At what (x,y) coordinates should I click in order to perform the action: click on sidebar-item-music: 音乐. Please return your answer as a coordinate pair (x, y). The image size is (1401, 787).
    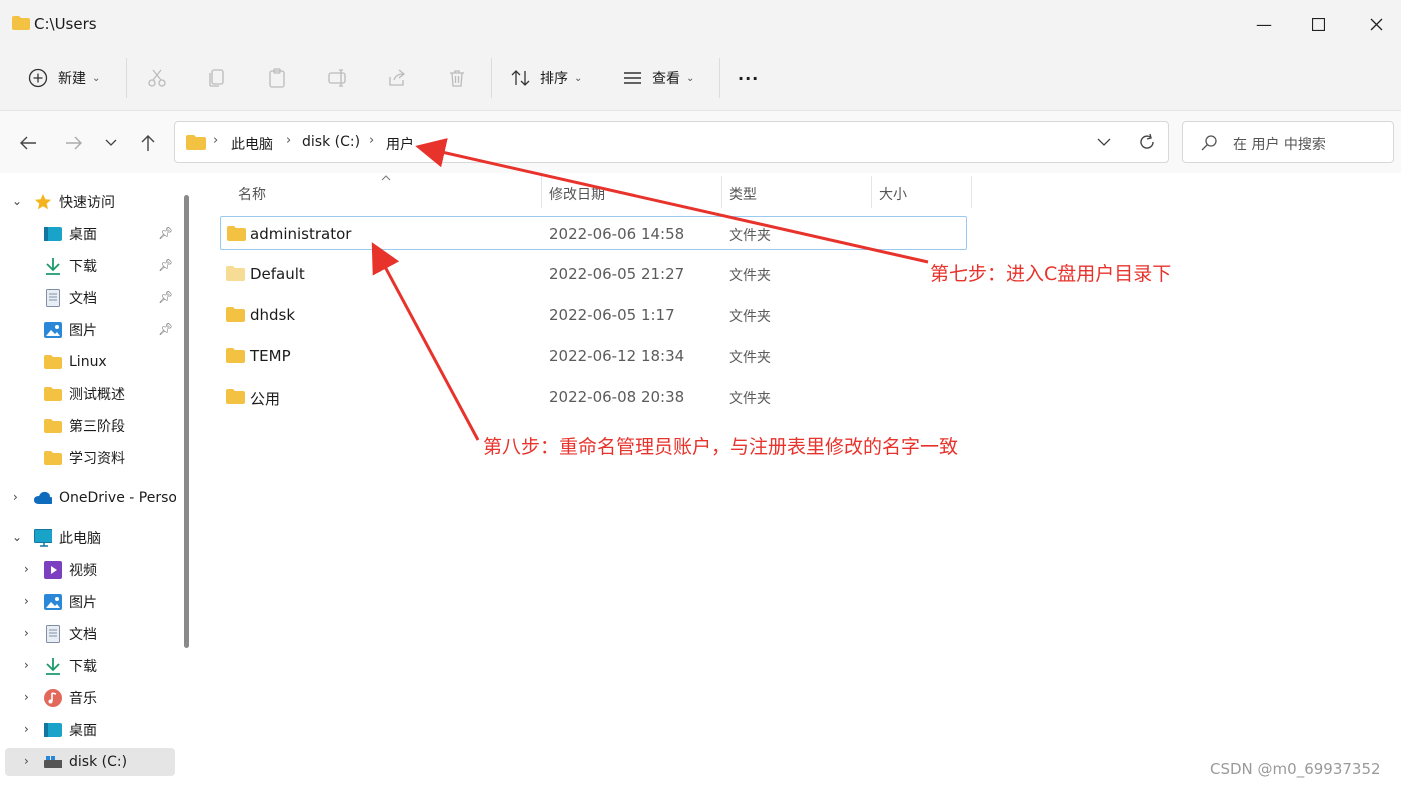
    Looking at the image, I should click on (70, 698).